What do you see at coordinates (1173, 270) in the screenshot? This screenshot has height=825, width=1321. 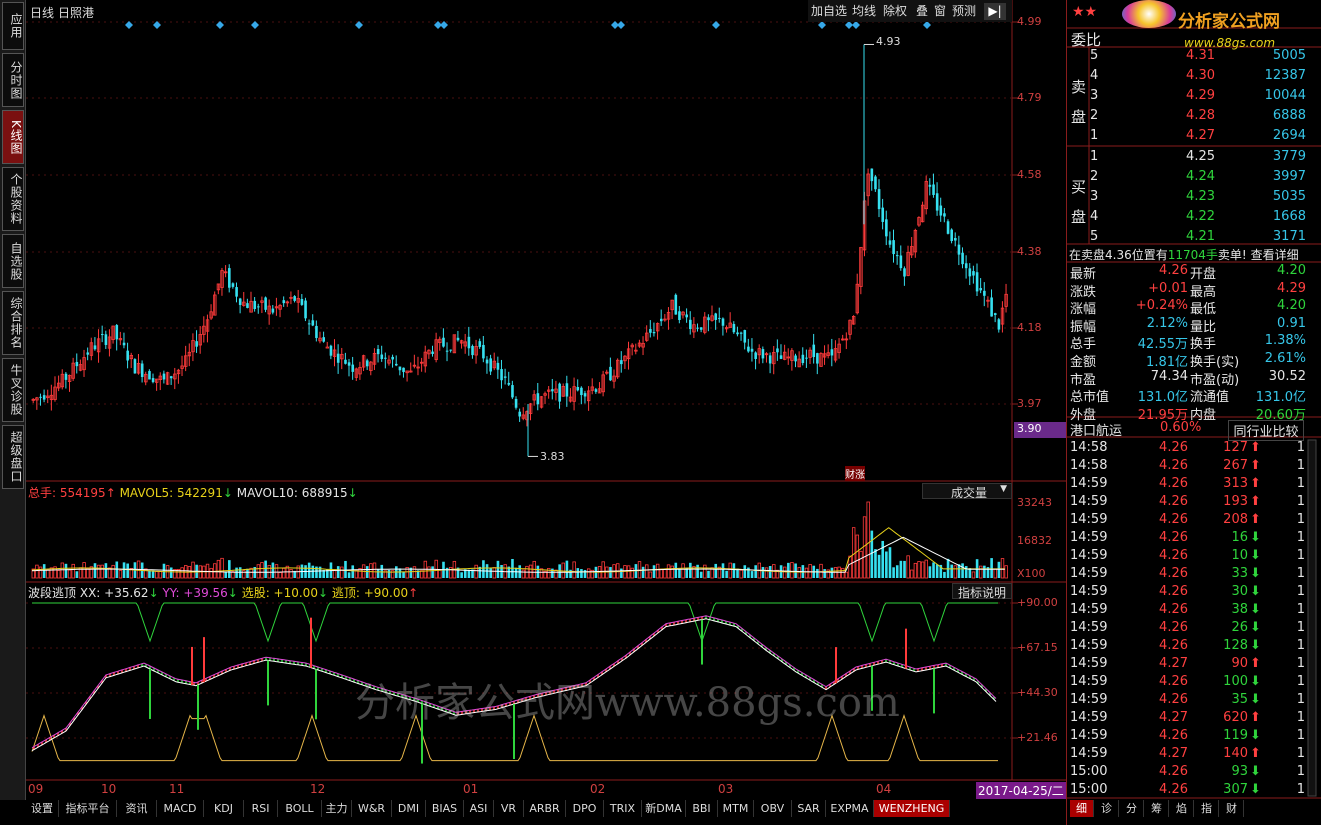 I see `stat-value: 4.26` at bounding box center [1173, 270].